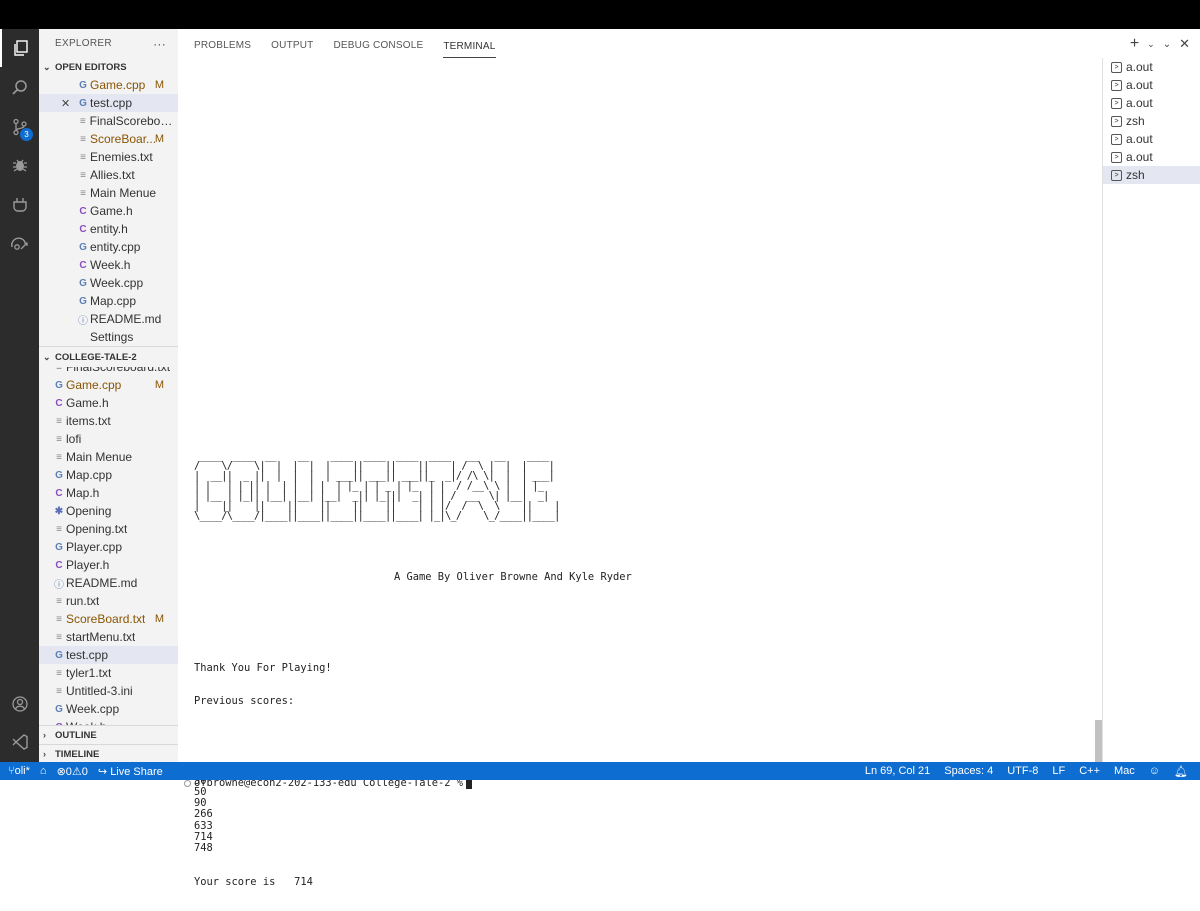 The height and width of the screenshot is (911, 1200). Describe the element at coordinates (469, 49) in the screenshot. I see `tab-terminal: TERMINAL` at that location.